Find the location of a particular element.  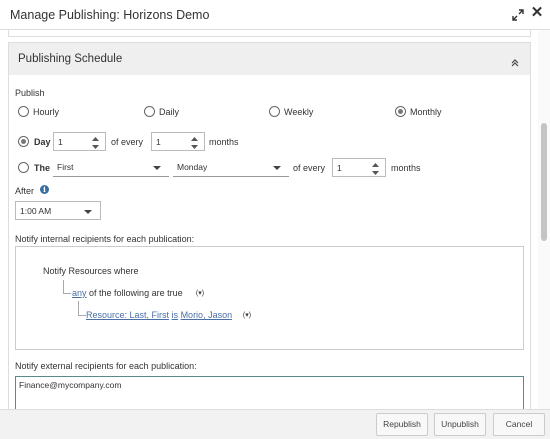

cancel-button: Cancel is located at coordinates (519, 424).